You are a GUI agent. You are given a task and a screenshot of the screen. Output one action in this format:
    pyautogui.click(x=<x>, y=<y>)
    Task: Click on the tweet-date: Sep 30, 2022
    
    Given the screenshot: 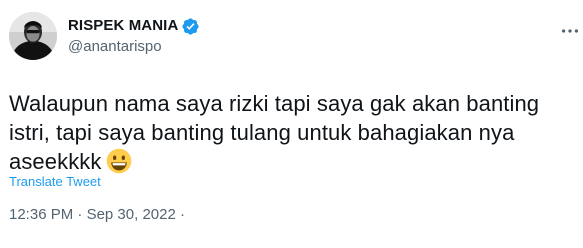 What is the action you would take?
    pyautogui.click(x=131, y=214)
    